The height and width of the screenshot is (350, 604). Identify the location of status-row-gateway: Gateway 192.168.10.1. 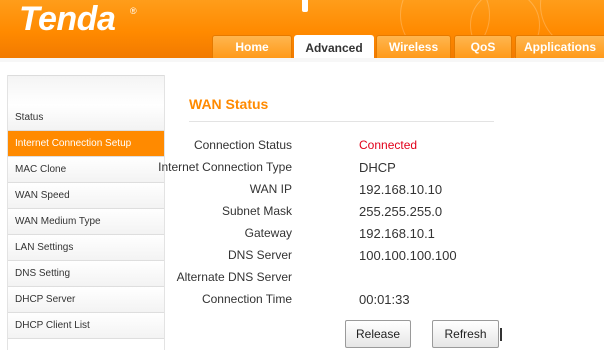
(350, 236).